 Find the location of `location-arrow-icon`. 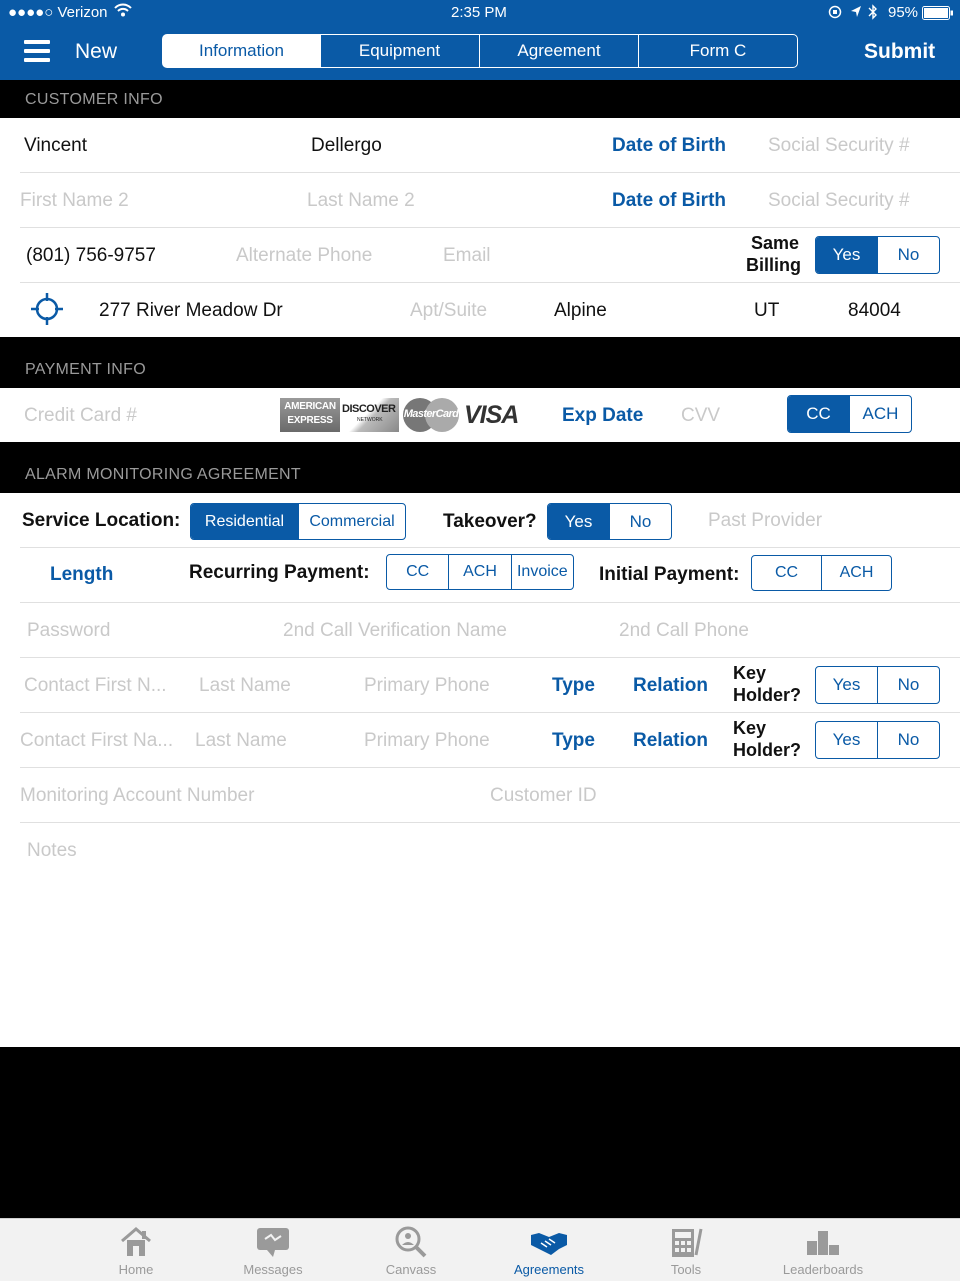

location-arrow-icon is located at coordinates (856, 14).